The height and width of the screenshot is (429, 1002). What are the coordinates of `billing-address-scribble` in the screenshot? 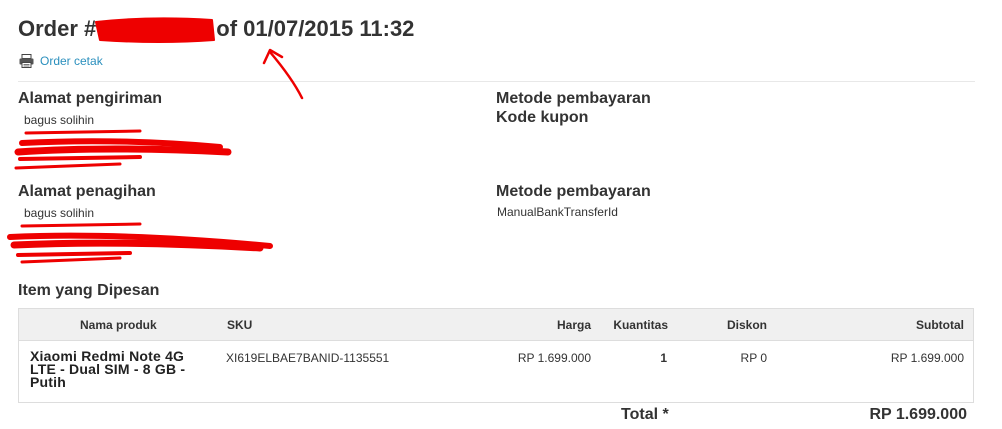 It's located at (81, 225).